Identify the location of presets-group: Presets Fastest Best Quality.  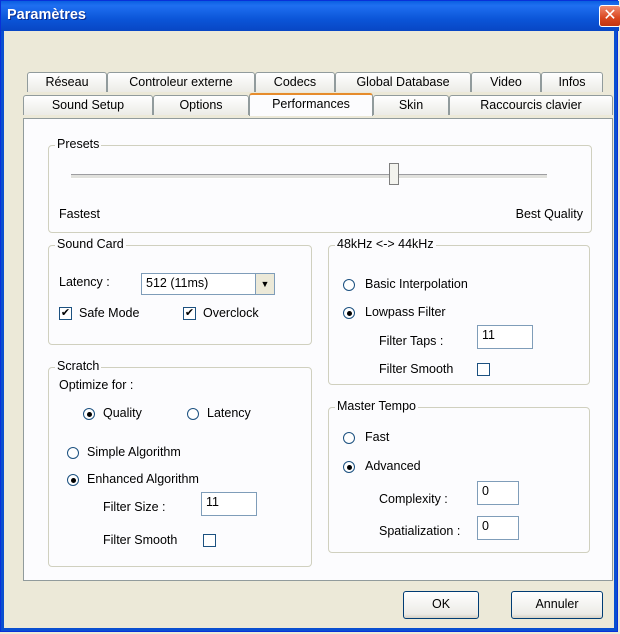
(320, 185).